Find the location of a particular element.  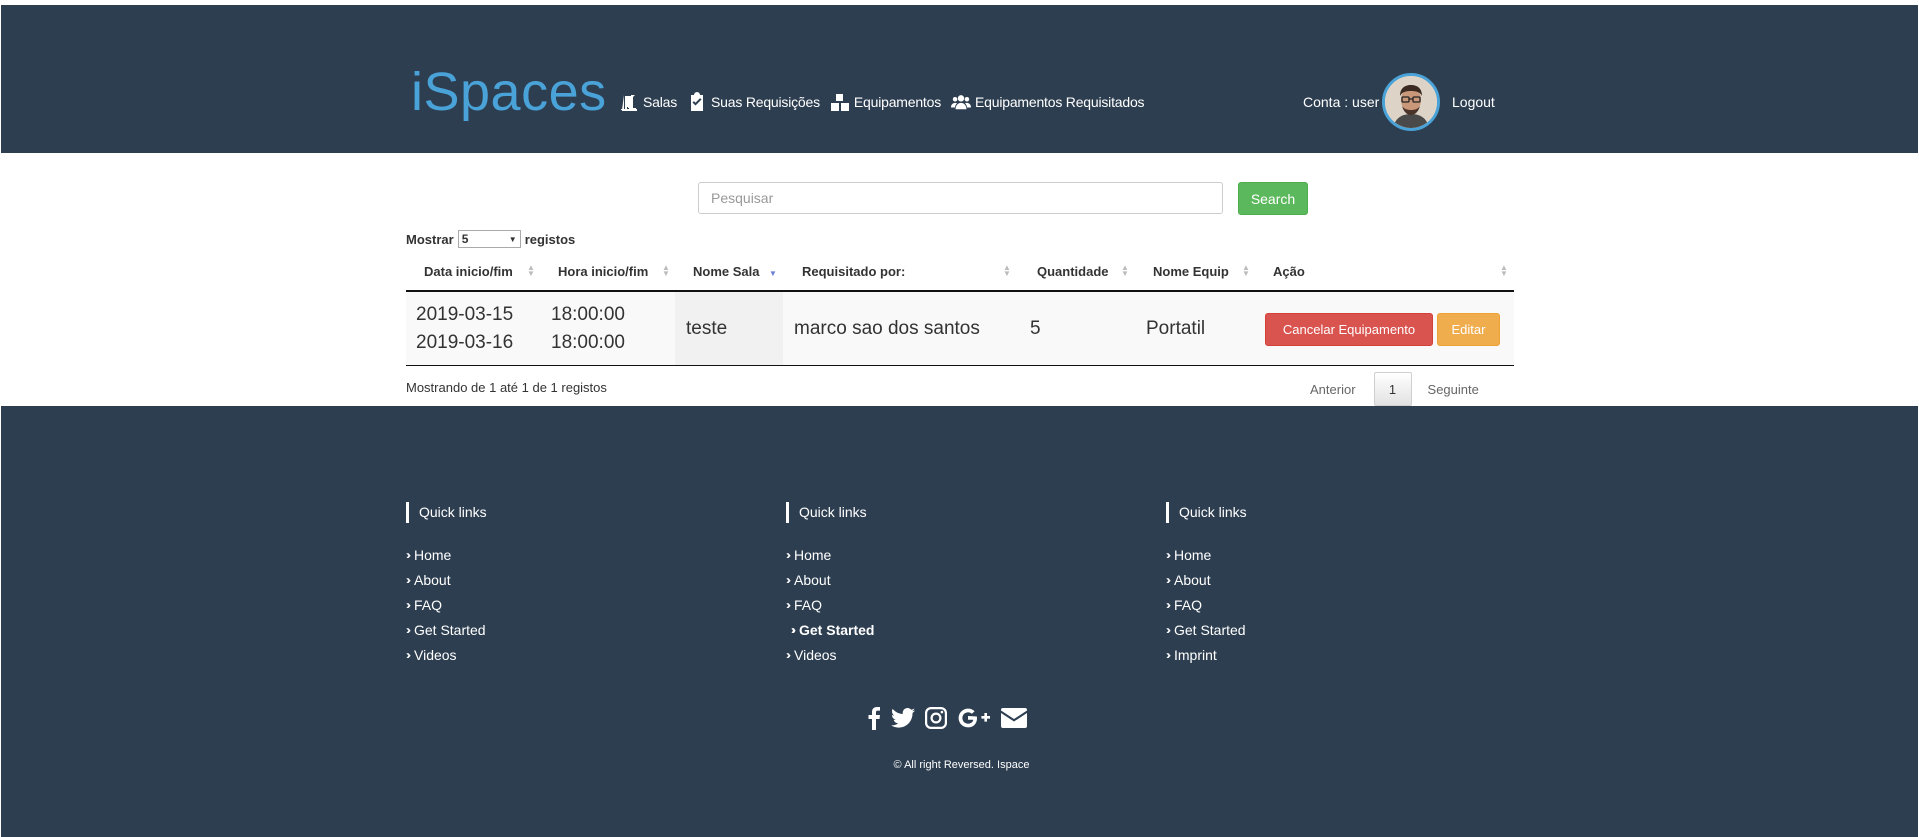

nav-label: Suas Requisições is located at coordinates (765, 102).